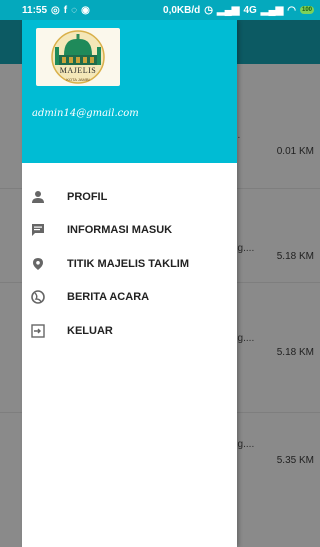 Image resolution: width=320 pixels, height=547 pixels. Describe the element at coordinates (85, 113) in the screenshot. I see `user-email: admin14@gmail.com` at that location.